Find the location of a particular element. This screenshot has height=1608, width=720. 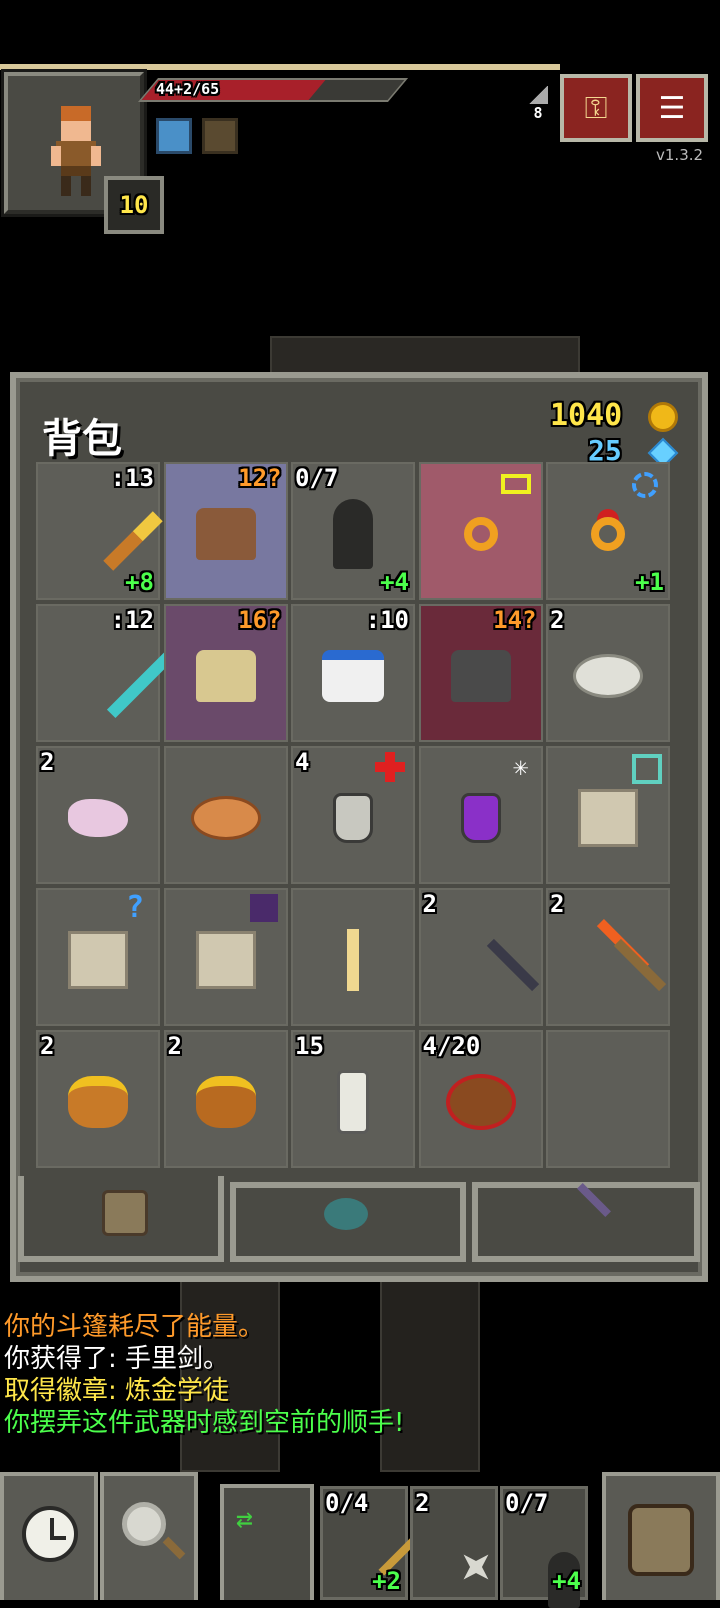

leather-armor-icon is located at coordinates (225, 533).